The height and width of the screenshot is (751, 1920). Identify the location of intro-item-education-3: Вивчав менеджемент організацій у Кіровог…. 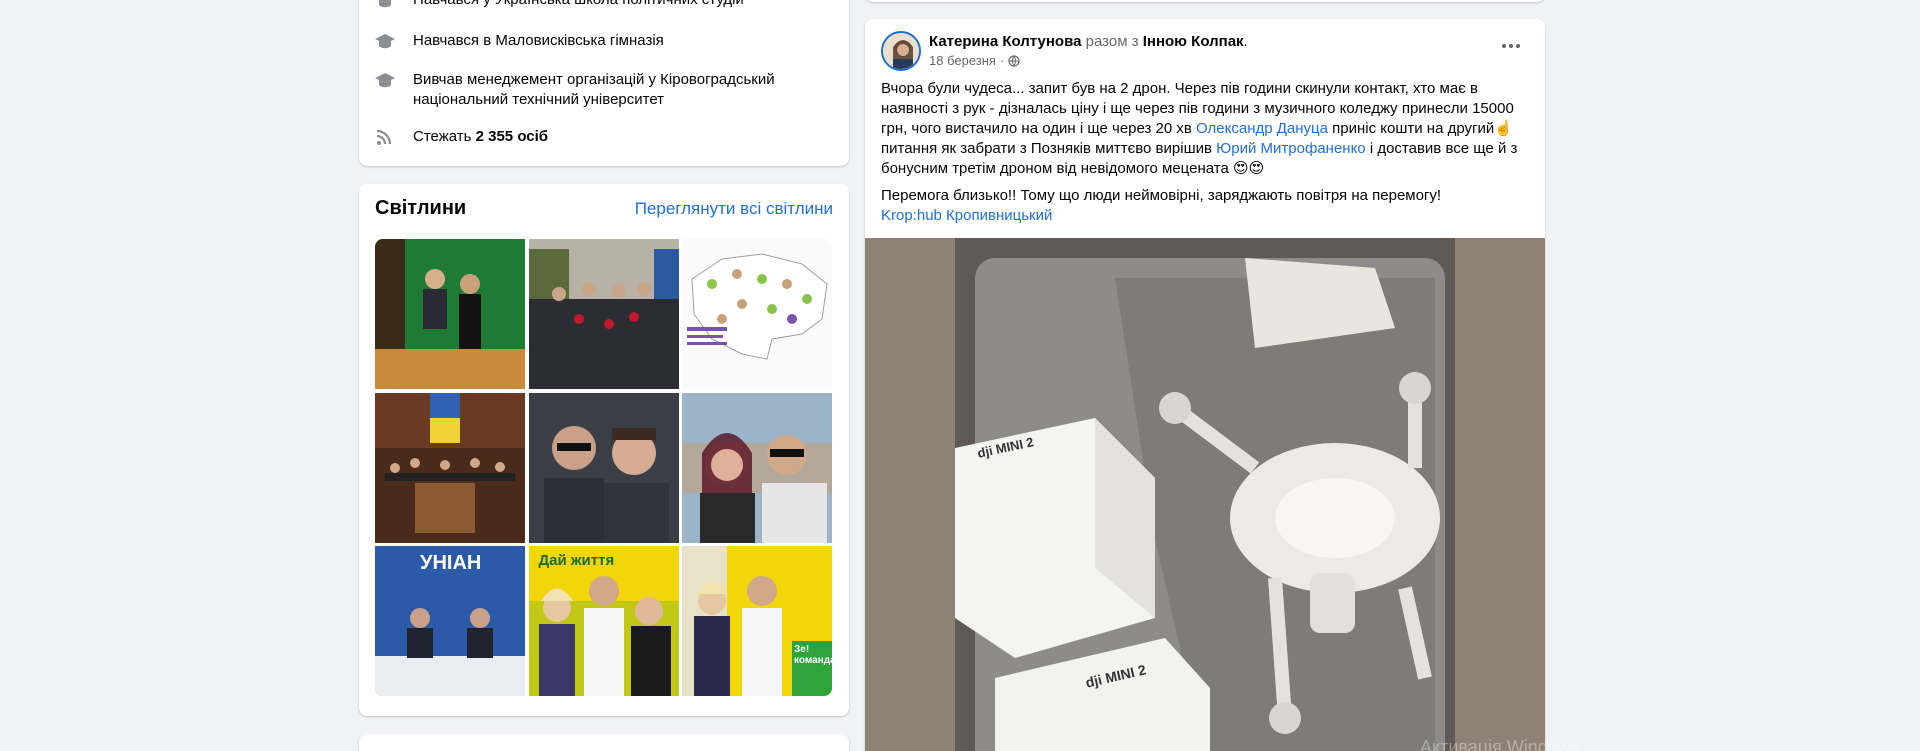
(604, 90).